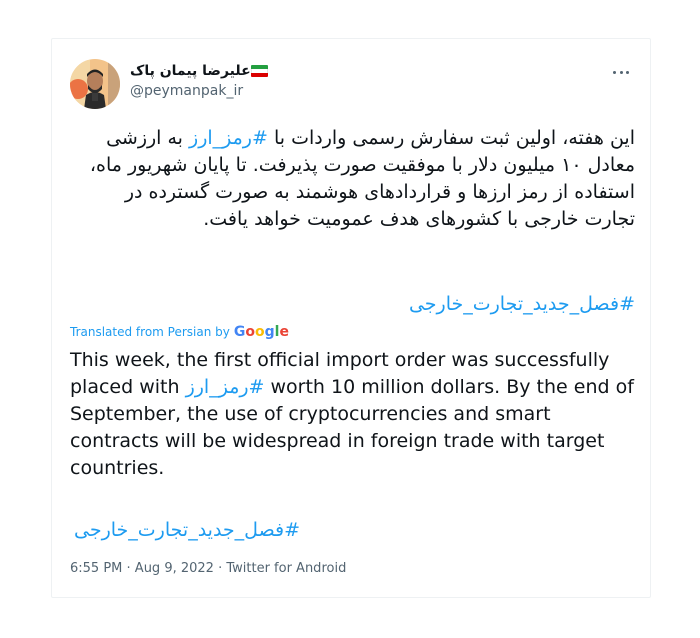 The height and width of the screenshot is (638, 700). Describe the element at coordinates (621, 72) in the screenshot. I see `more-icon` at that location.